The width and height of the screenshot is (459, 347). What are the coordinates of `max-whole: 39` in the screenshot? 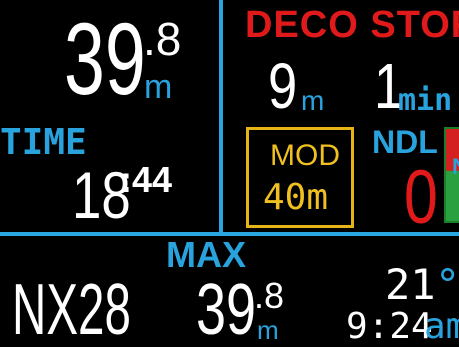 It's located at (226, 308).